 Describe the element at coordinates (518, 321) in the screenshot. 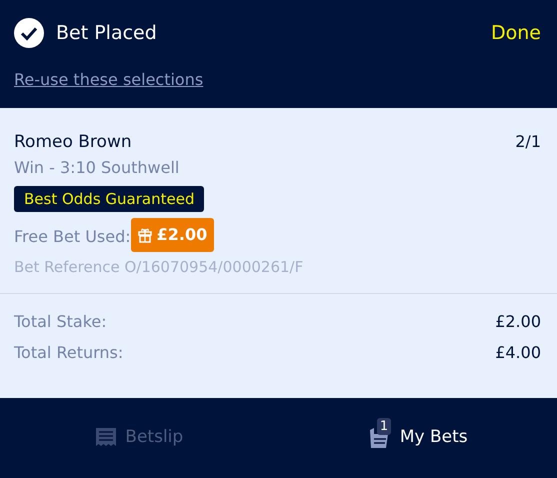

I see `total-value: £2.00` at that location.